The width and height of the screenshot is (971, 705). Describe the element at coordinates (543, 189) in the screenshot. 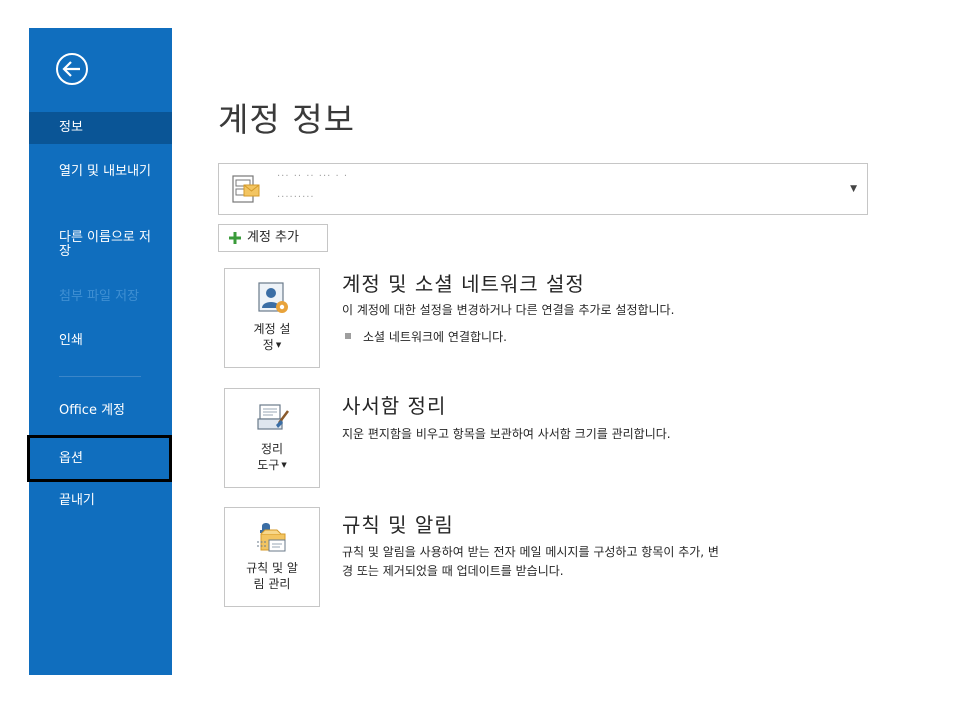

I see `account-dropdown: ··· ·· ·· ··· · · ········· ▼` at that location.